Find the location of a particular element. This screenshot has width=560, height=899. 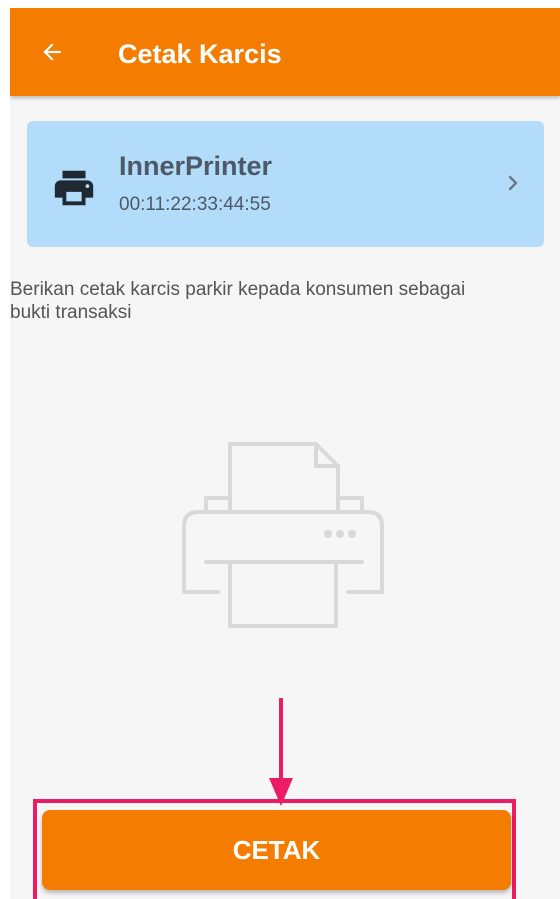

printer-outline-illustration is located at coordinates (283, 535).